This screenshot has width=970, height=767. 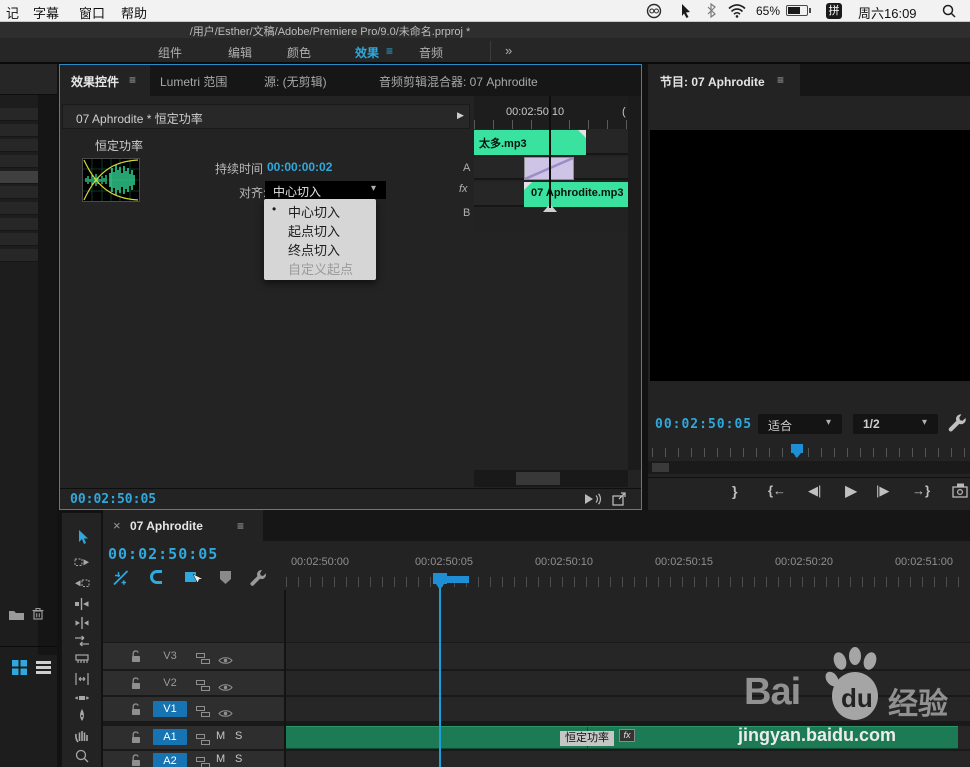 What do you see at coordinates (170, 737) in the screenshot?
I see `track-a1-label-targeted: A1` at bounding box center [170, 737].